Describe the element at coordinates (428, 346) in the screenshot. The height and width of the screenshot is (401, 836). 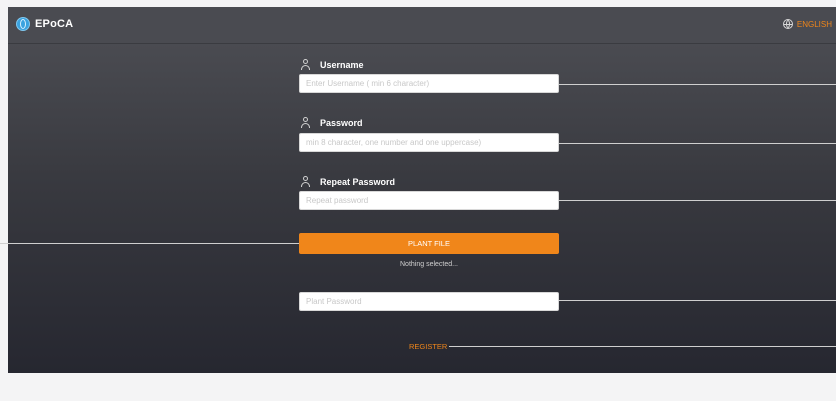
I see `register-link: REGISTER` at that location.